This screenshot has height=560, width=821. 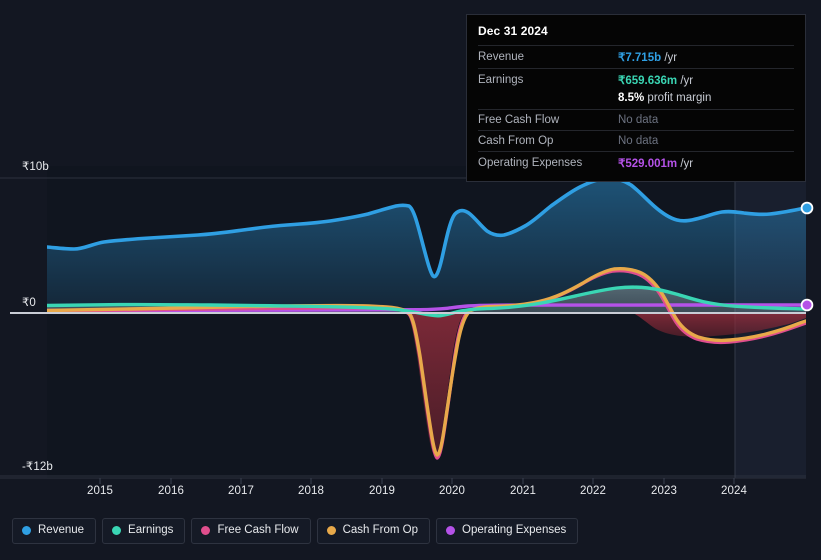 I want to click on tooltip-margin-text: profit margin, so click(x=679, y=98).